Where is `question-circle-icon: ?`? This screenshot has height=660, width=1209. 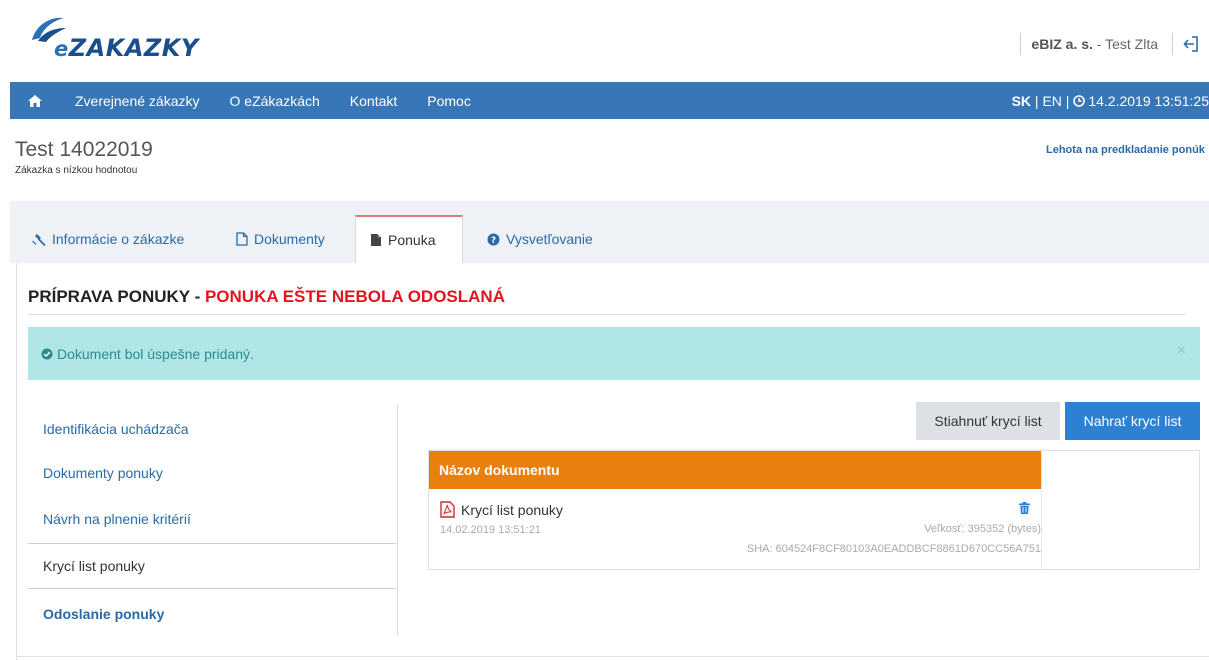
question-circle-icon: ? is located at coordinates (493, 239).